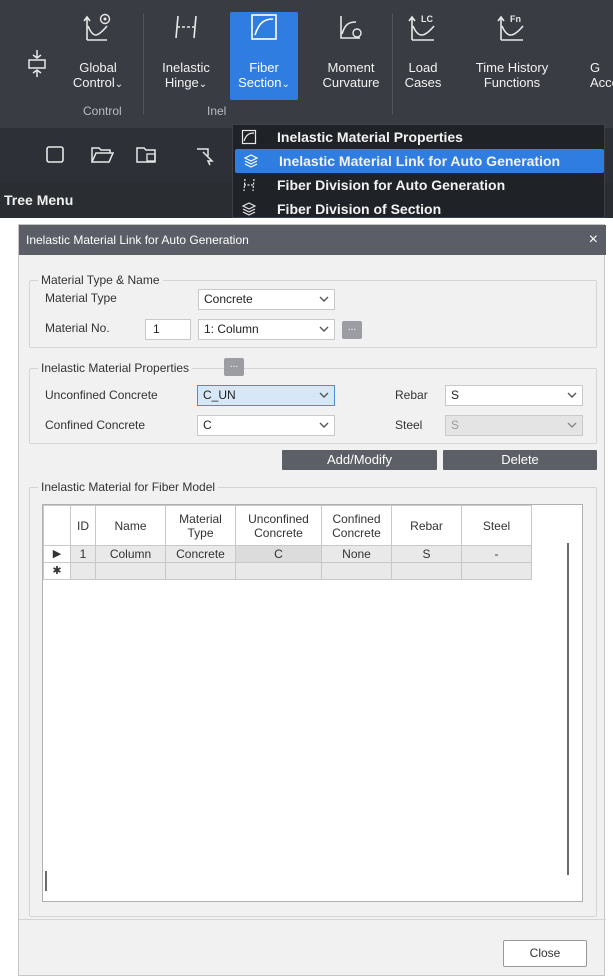  I want to click on load-cases-label: Load Cases, so click(423, 75).